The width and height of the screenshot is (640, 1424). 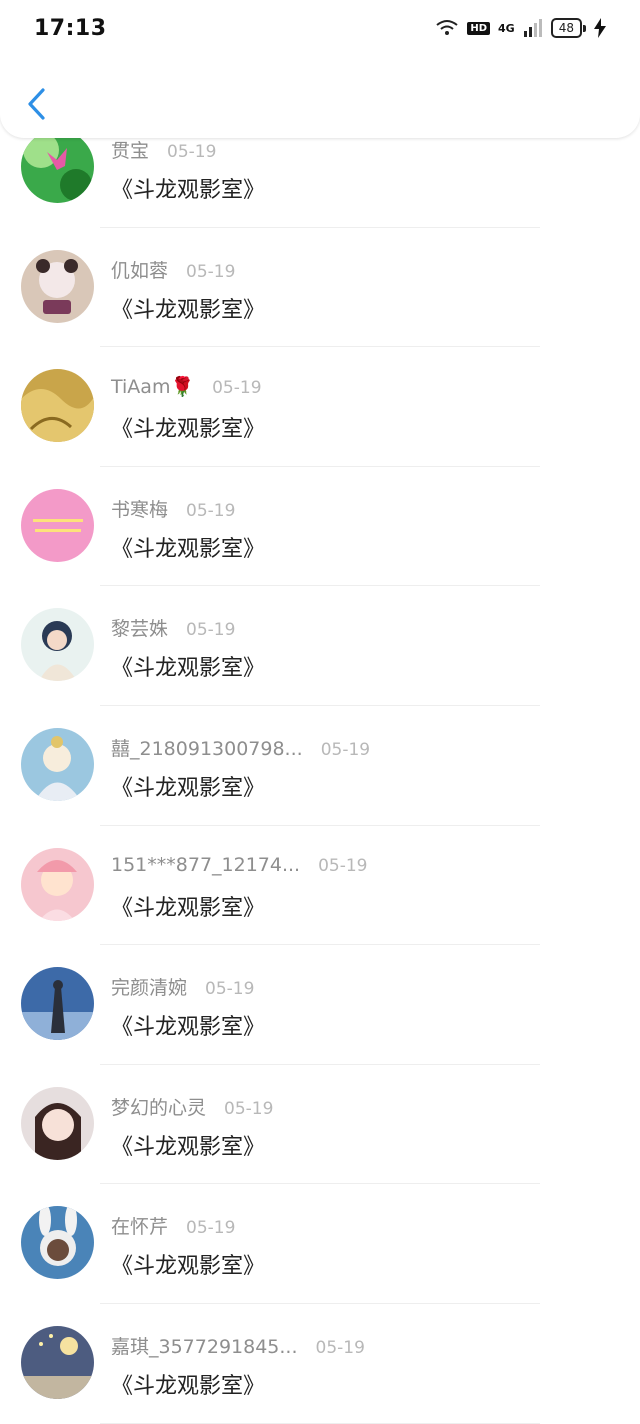 What do you see at coordinates (139, 1227) in the screenshot?
I see `user-name: 在怀芹` at bounding box center [139, 1227].